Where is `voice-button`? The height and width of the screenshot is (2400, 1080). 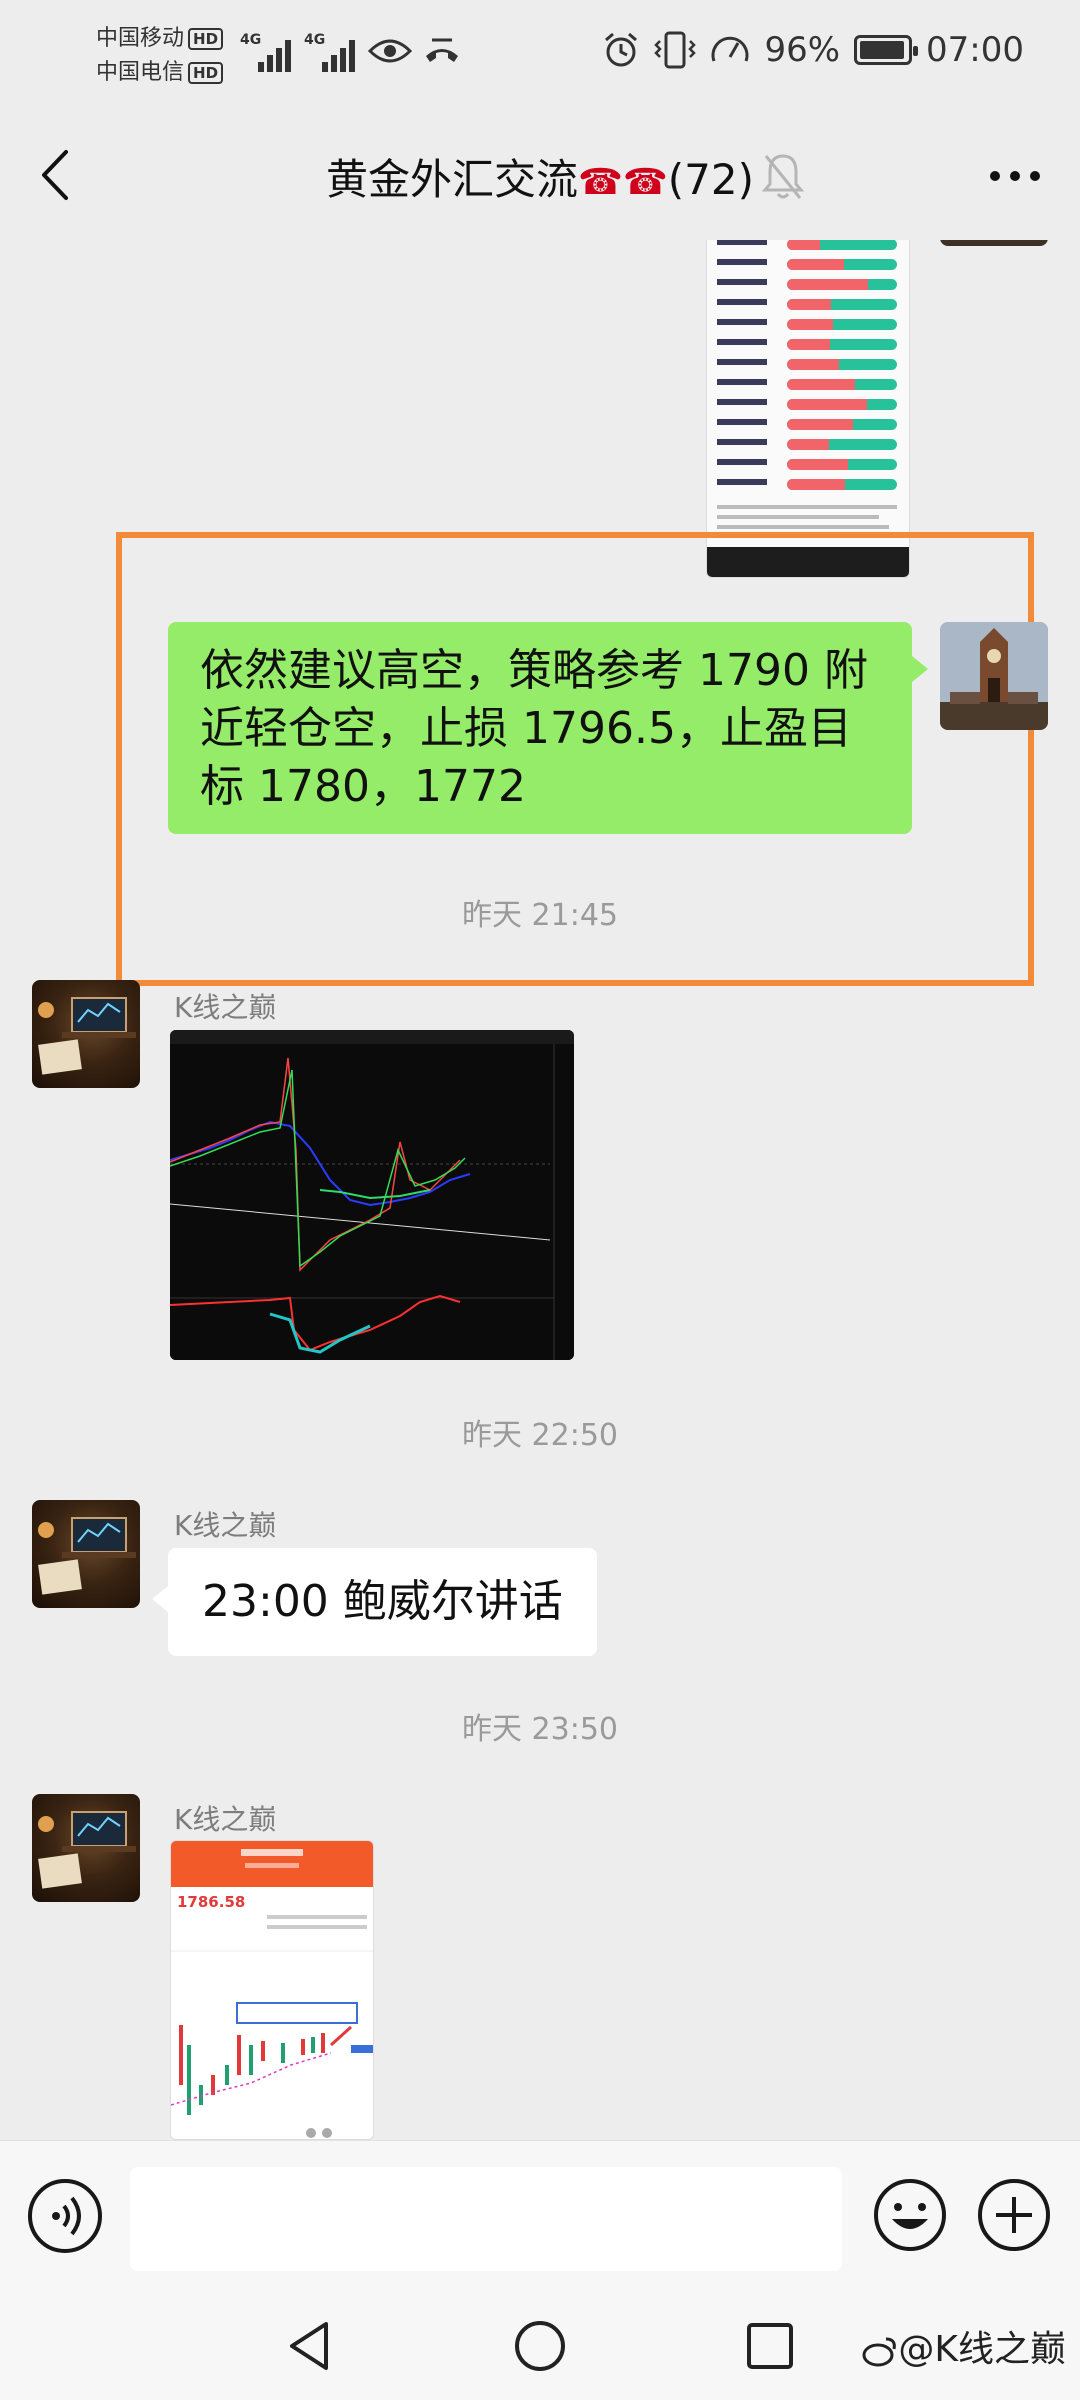 voice-button is located at coordinates (65, 2216).